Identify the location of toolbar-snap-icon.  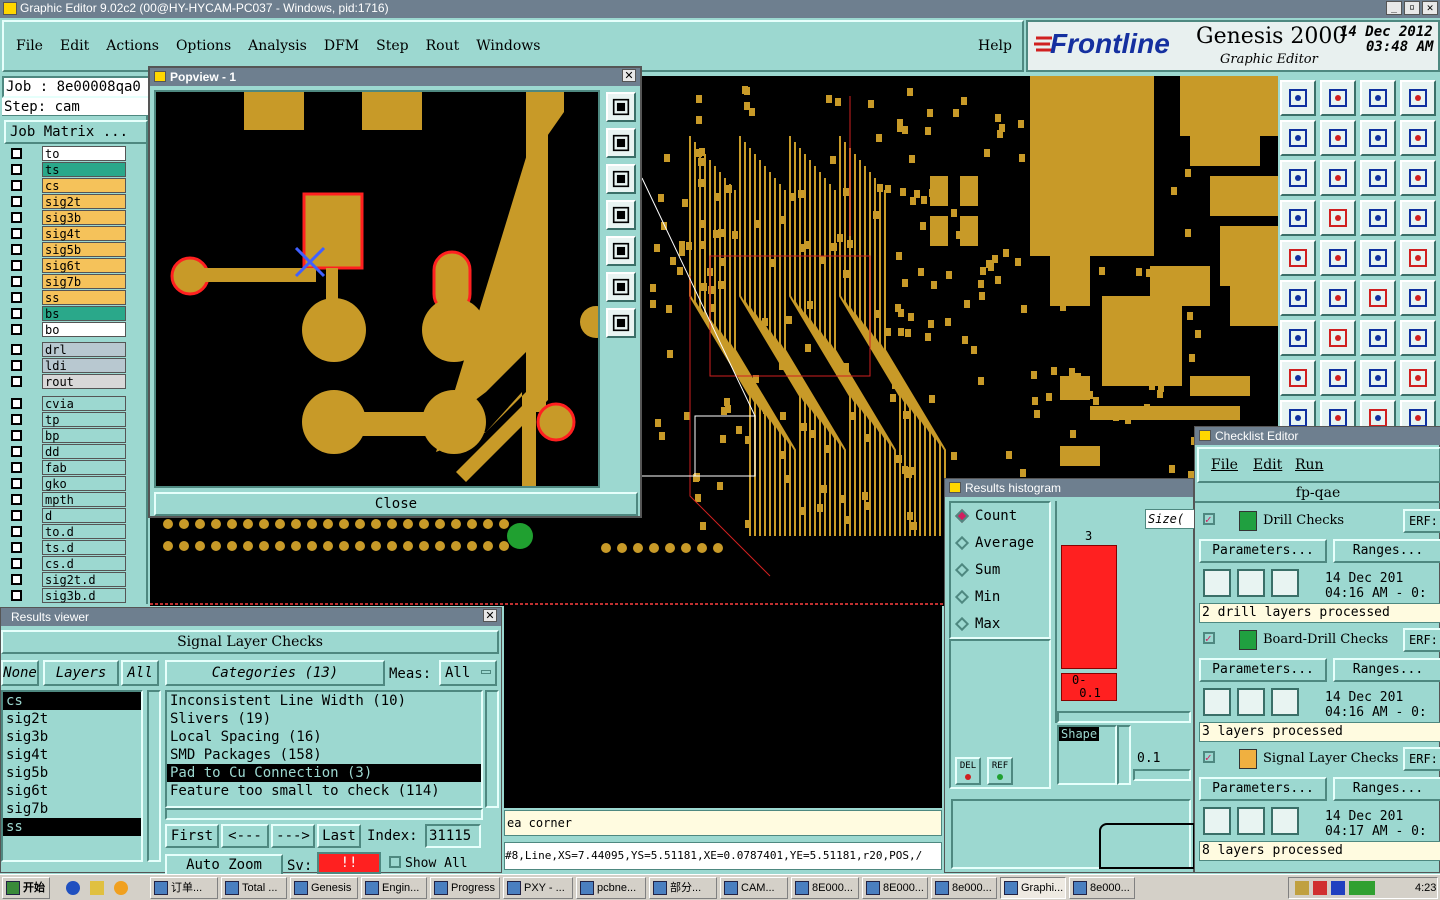
(1378, 218).